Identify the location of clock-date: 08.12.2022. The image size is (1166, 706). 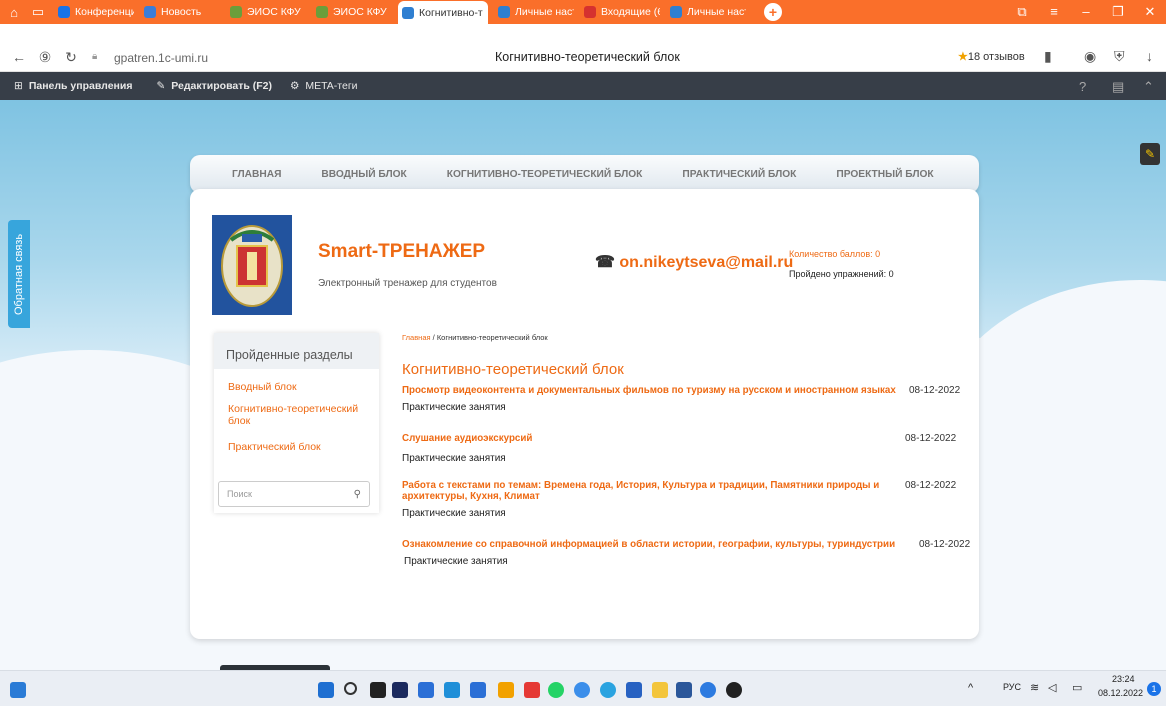
(1120, 693).